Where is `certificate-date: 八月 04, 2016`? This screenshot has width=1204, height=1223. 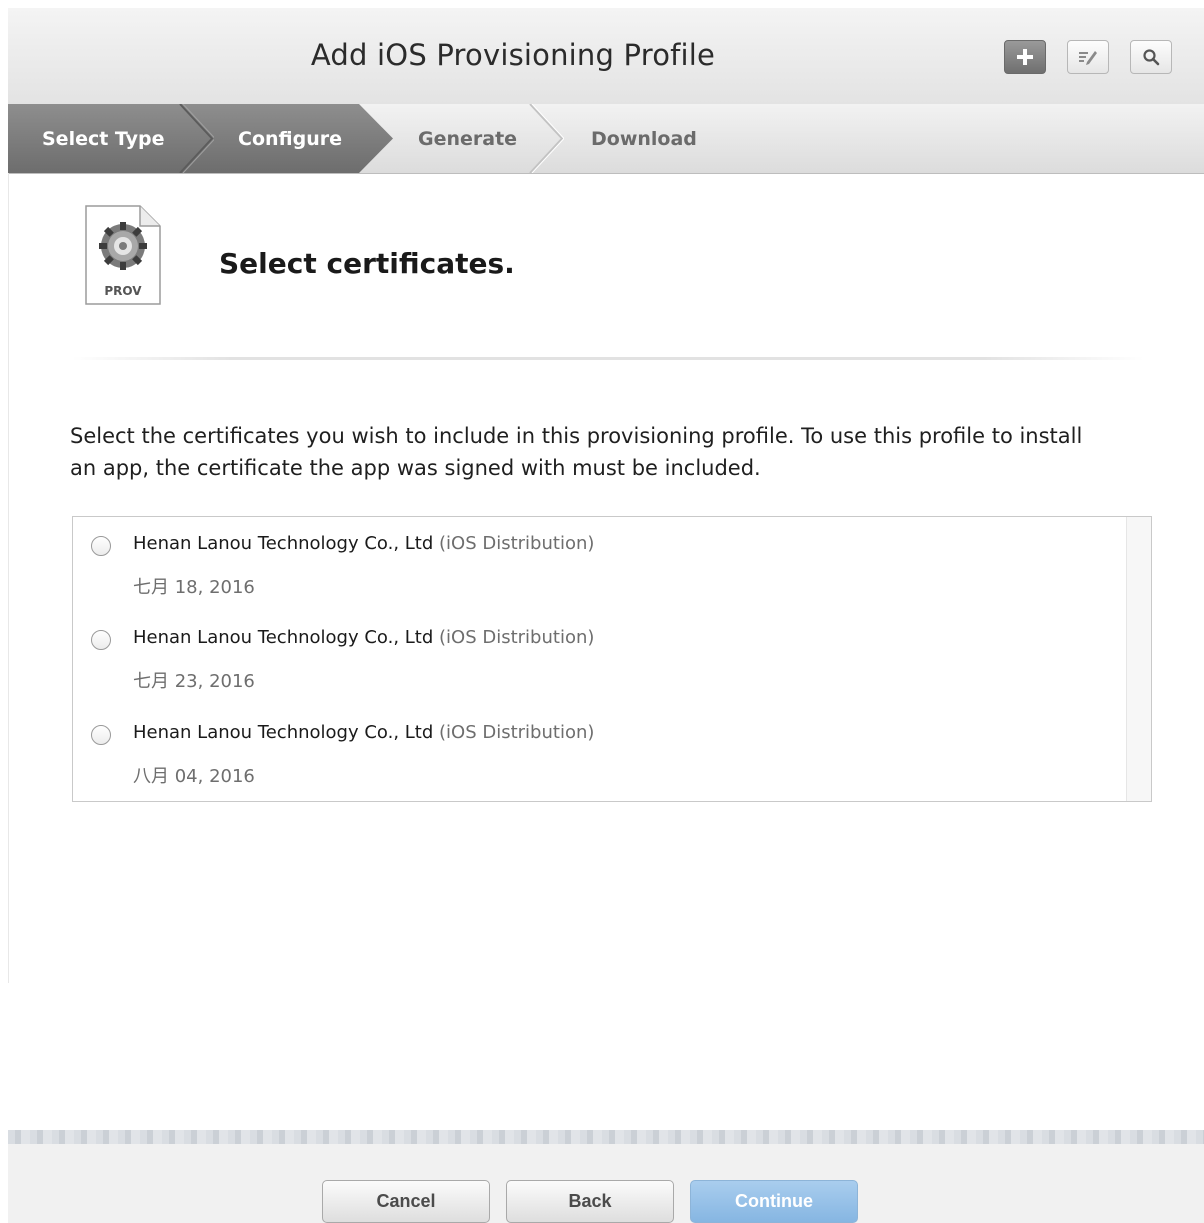
certificate-date: 八月 04, 2016 is located at coordinates (194, 776).